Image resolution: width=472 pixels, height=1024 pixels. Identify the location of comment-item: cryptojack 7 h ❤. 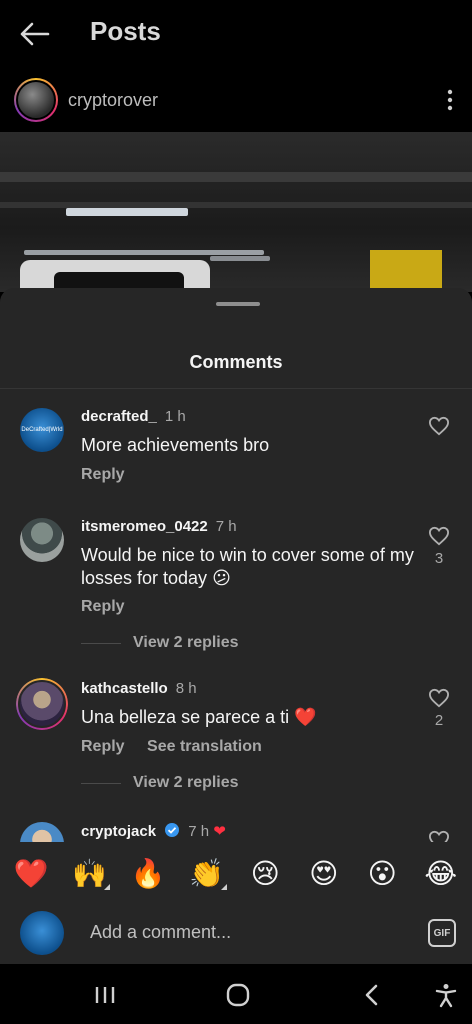
(236, 831).